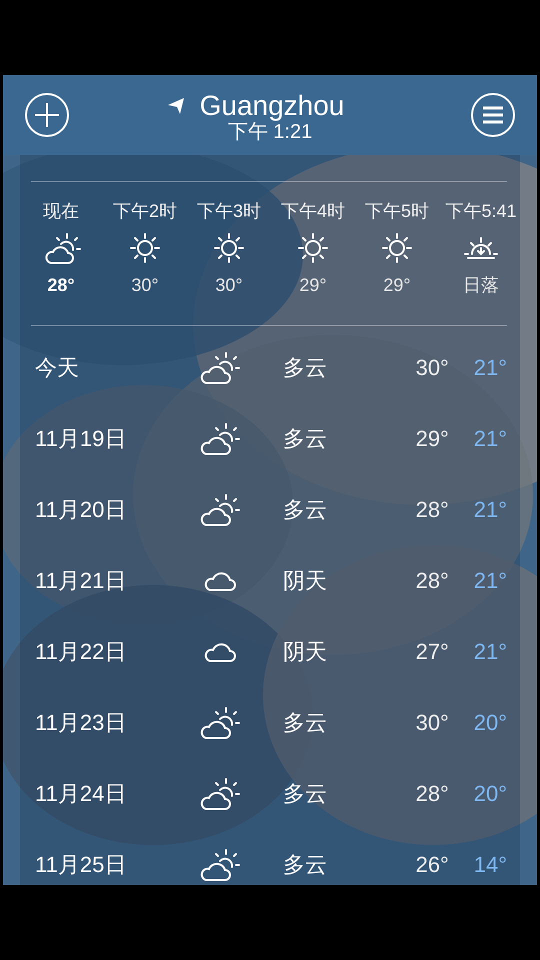 Image resolution: width=540 pixels, height=960 pixels. Describe the element at coordinates (312, 211) in the screenshot. I see `hour-label: 下午4时` at that location.